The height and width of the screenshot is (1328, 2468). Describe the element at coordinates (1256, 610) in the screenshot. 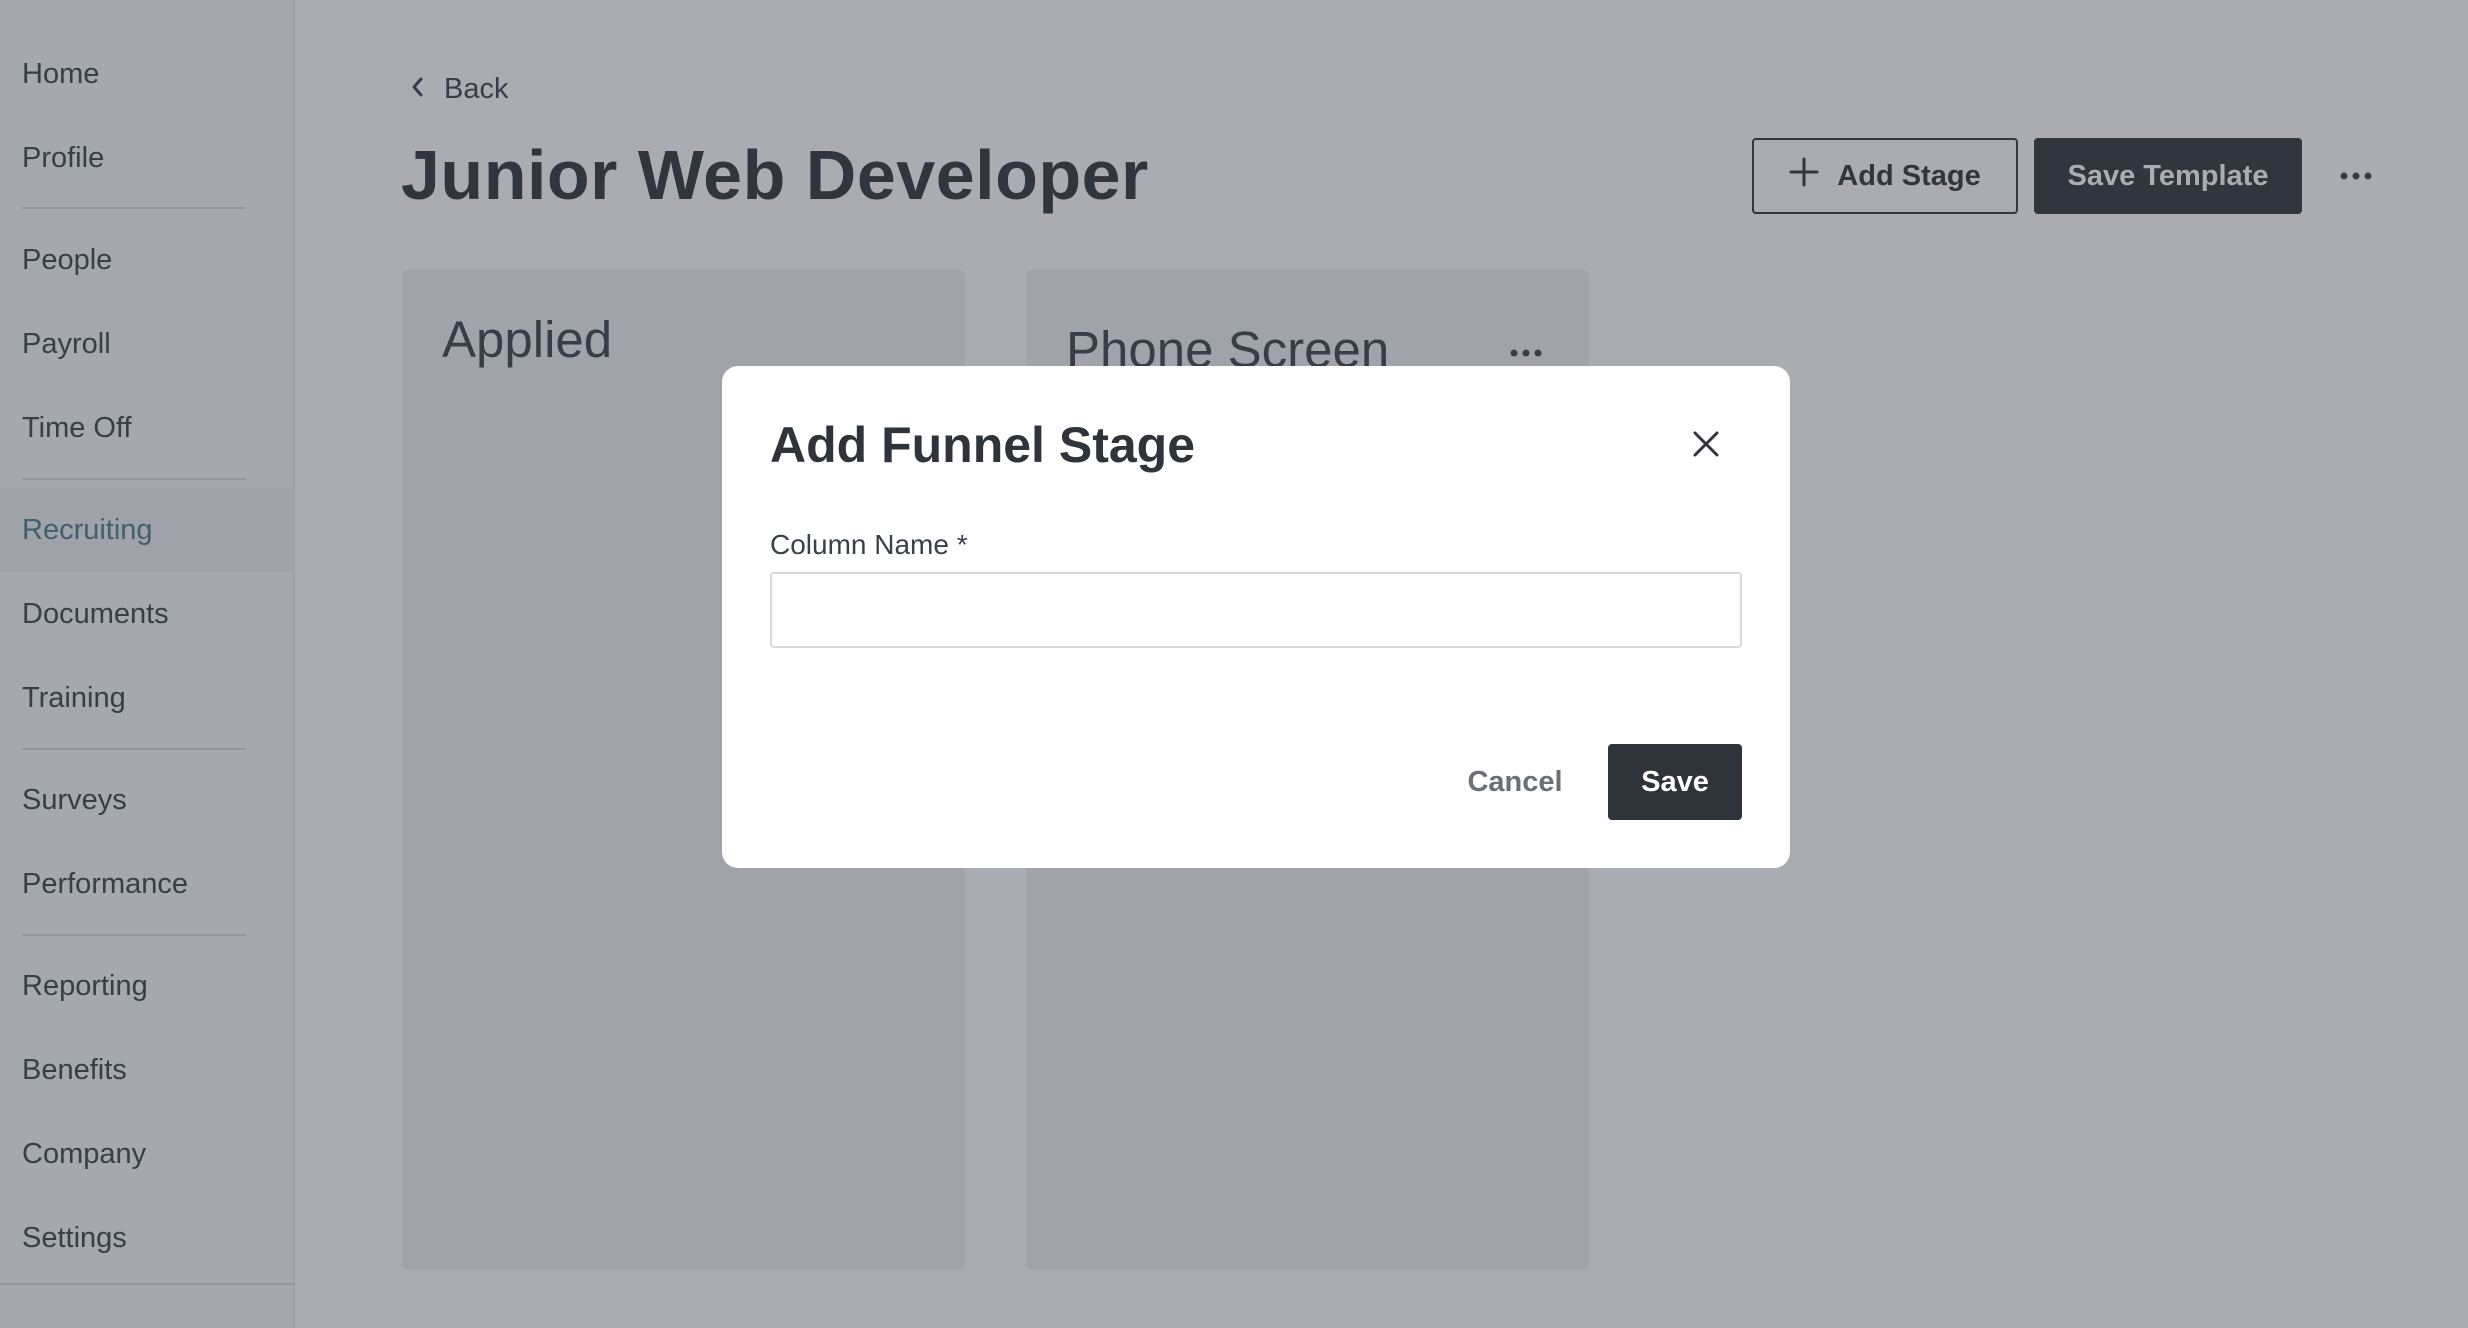

I see `column-name-input` at that location.